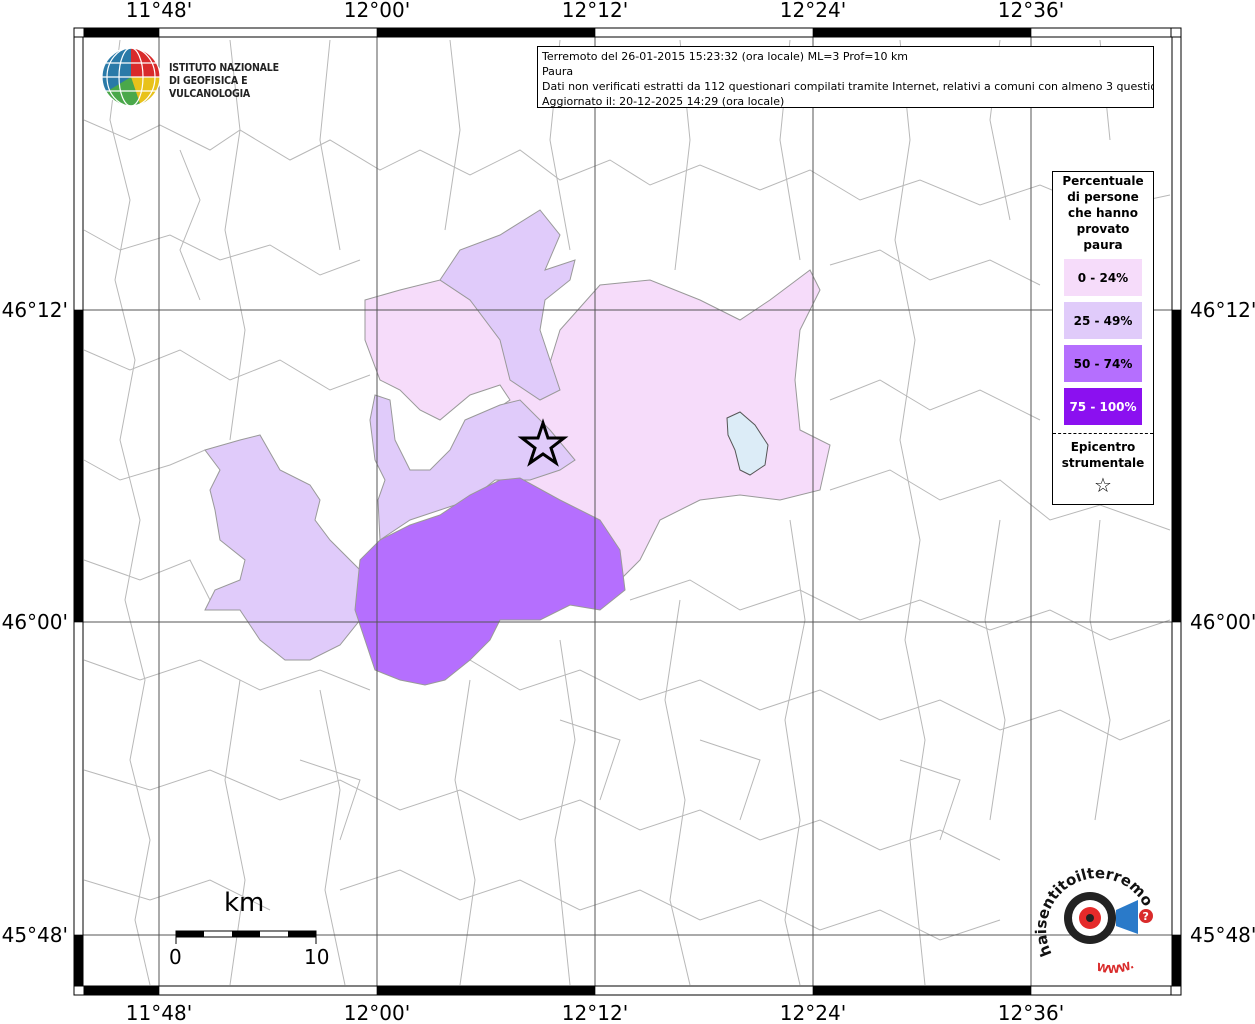 Image resolution: width=1255 pixels, height=1024 pixels. Describe the element at coordinates (1103, 433) in the screenshot. I see `legend-divider` at that location.